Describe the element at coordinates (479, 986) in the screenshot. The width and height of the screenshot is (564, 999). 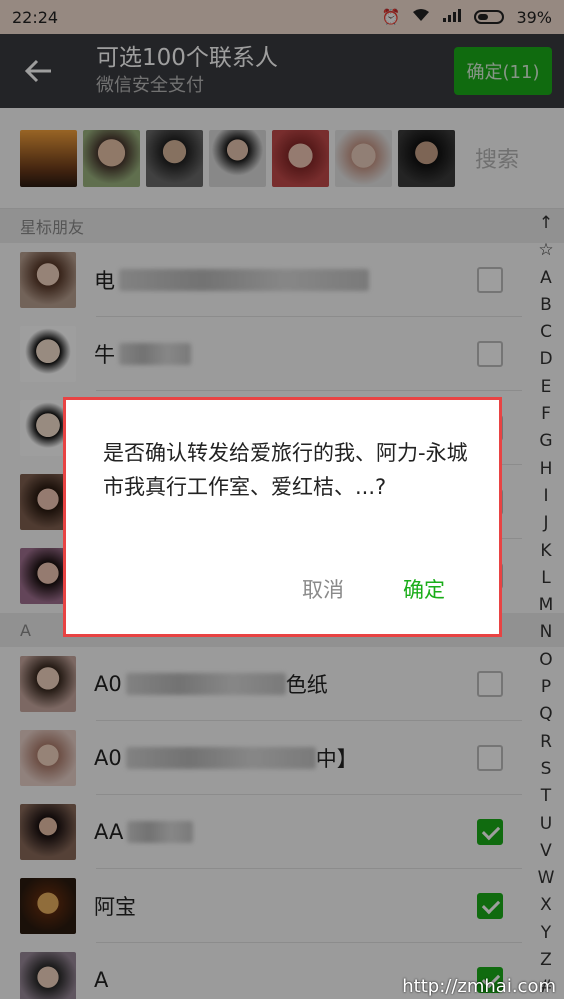
I see `watermark: http://zmhai.com` at that location.